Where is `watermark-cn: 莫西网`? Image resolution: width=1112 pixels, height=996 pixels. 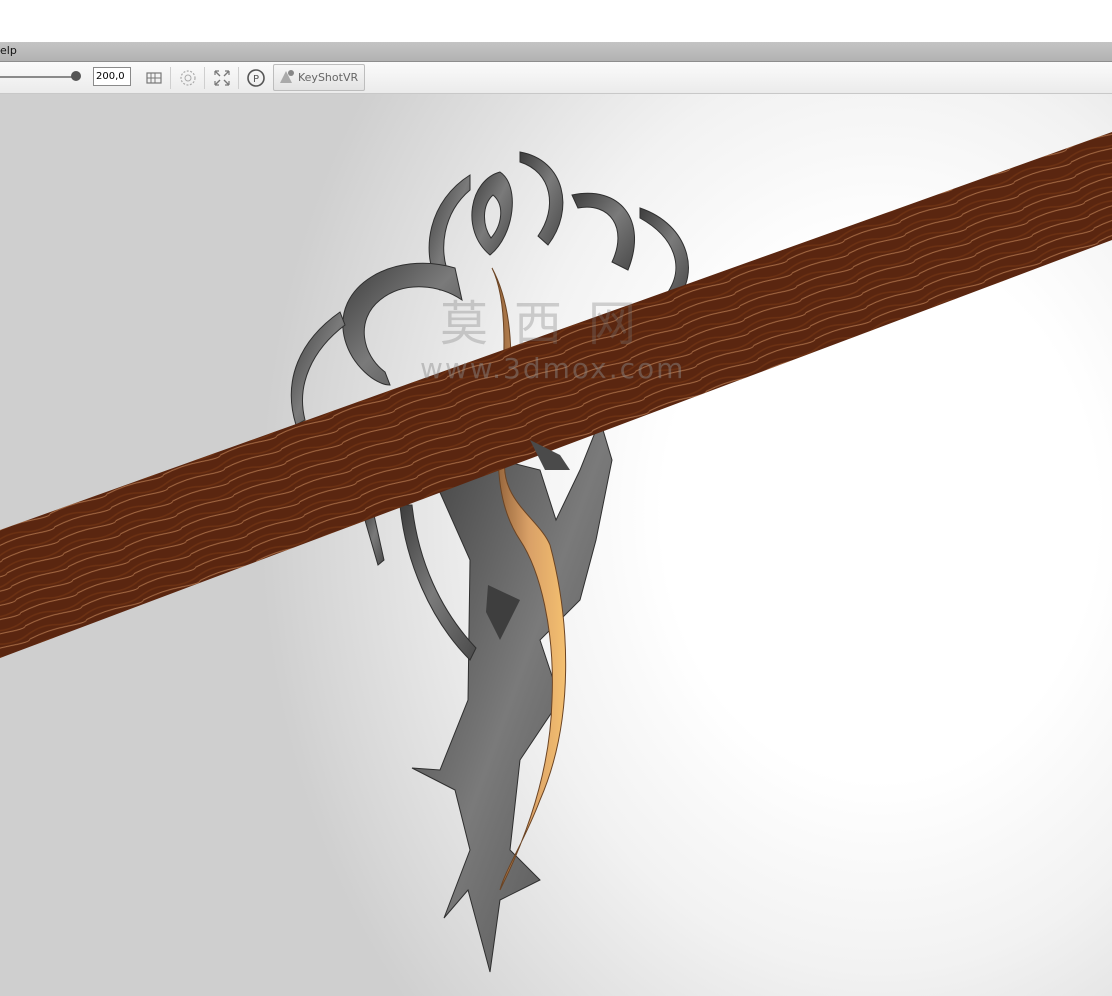 watermark-cn: 莫西网 is located at coordinates (551, 324).